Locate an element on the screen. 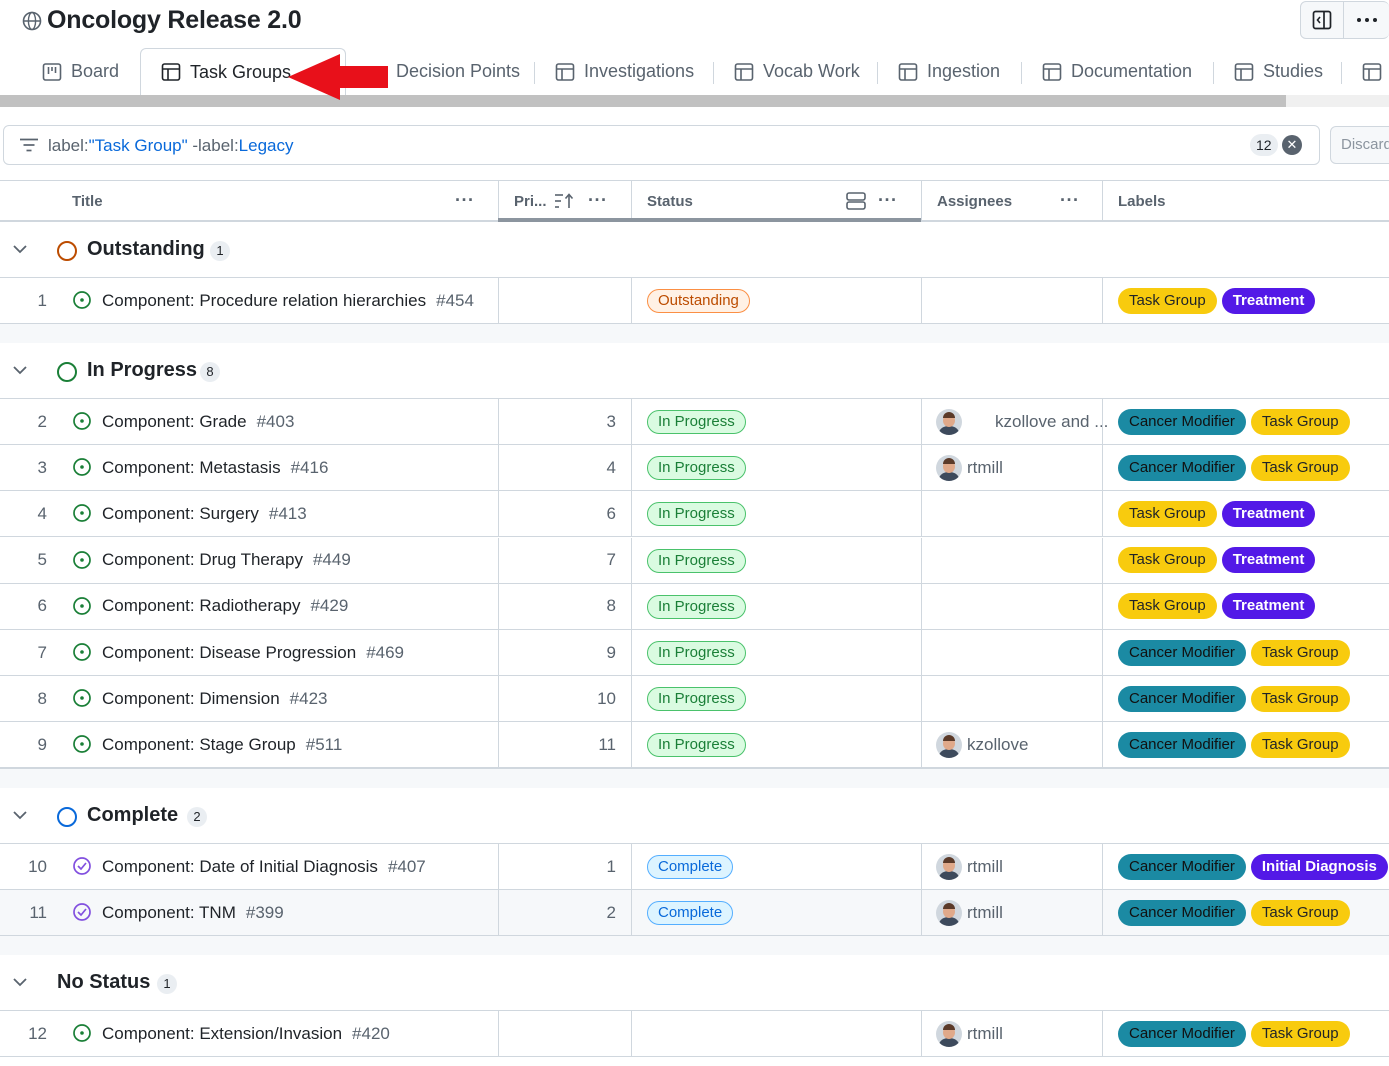  priority-value: 7 is located at coordinates (557, 560).